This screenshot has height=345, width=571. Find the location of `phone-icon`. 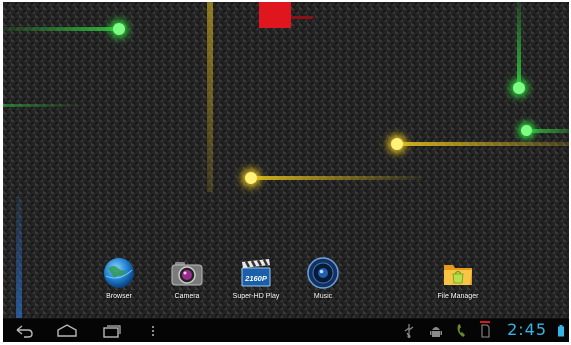

phone-icon is located at coordinates (461, 330).